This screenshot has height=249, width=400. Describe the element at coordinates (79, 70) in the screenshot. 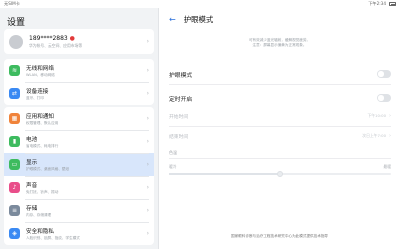

I see `sidebar-item-network: ≋ 无线和网络 WLAN、移动网络 ›` at that location.